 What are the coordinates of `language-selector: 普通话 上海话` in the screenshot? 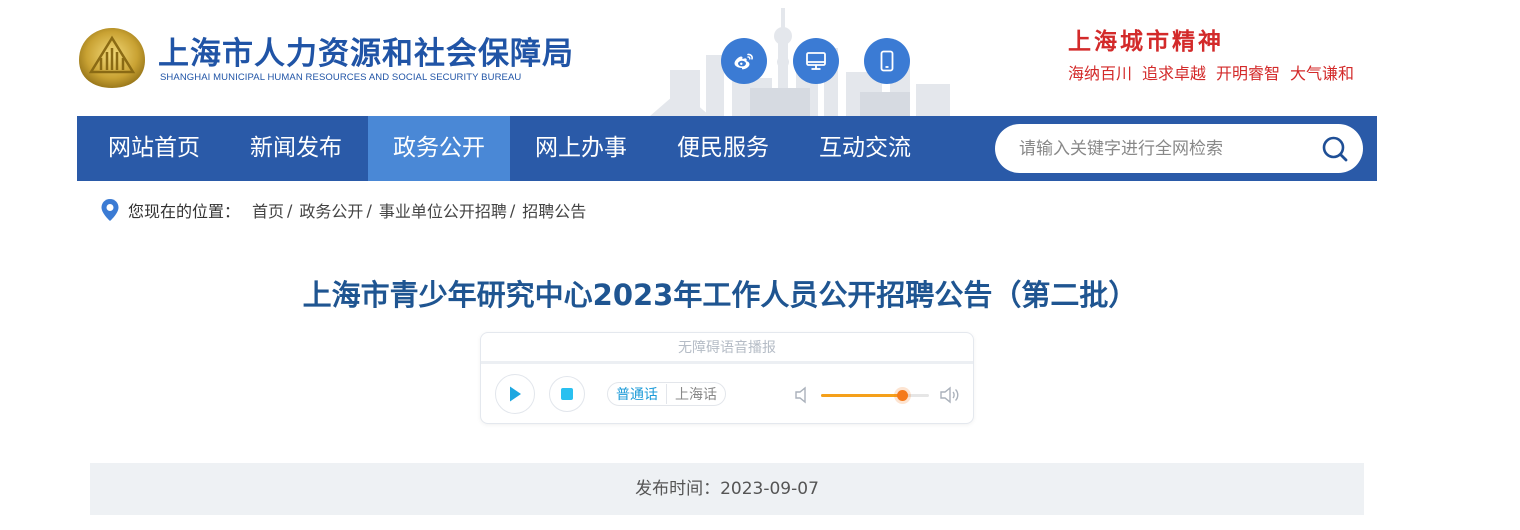 It's located at (666, 394).